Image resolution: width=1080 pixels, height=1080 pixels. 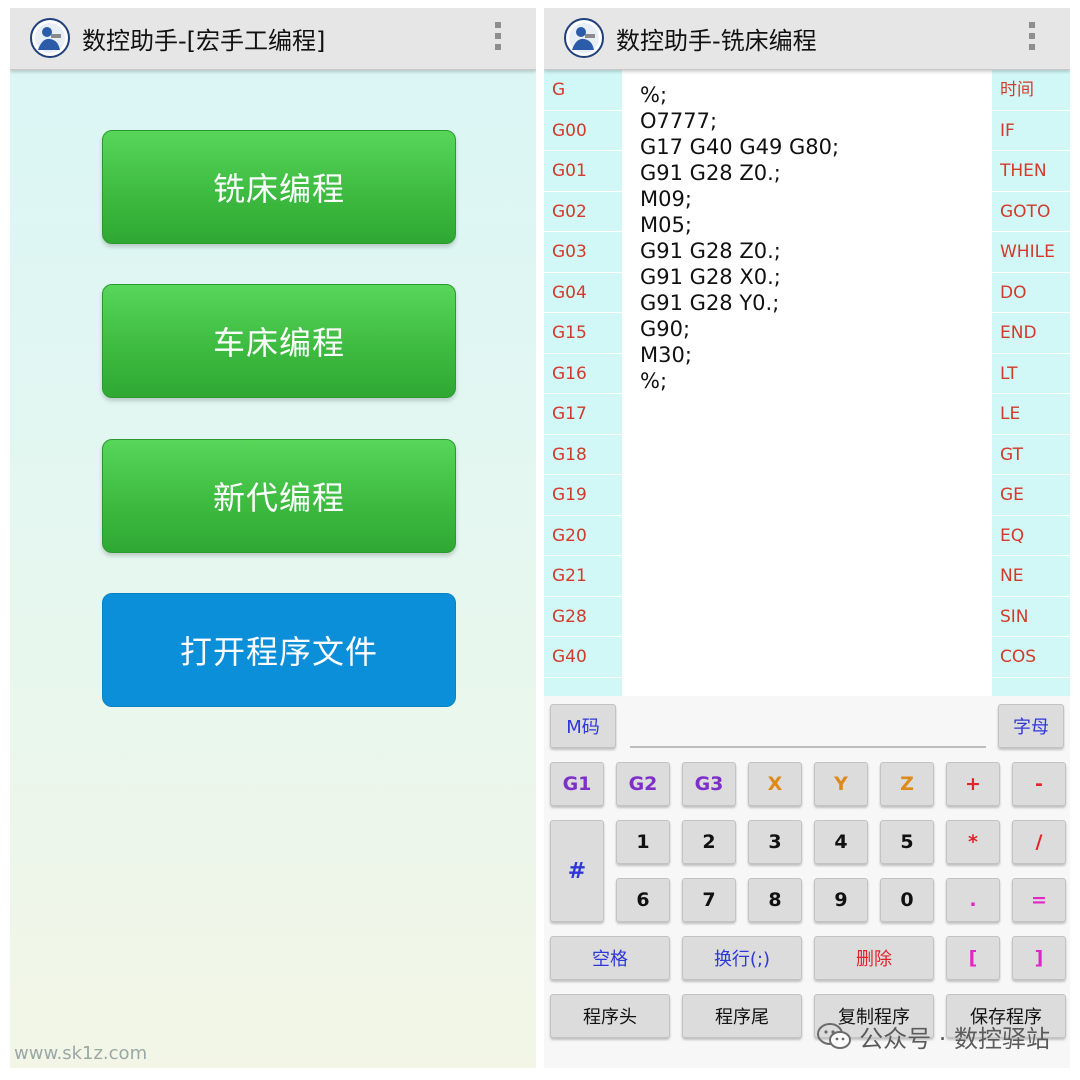 I want to click on key-right-bracket: ], so click(x=1039, y=958).